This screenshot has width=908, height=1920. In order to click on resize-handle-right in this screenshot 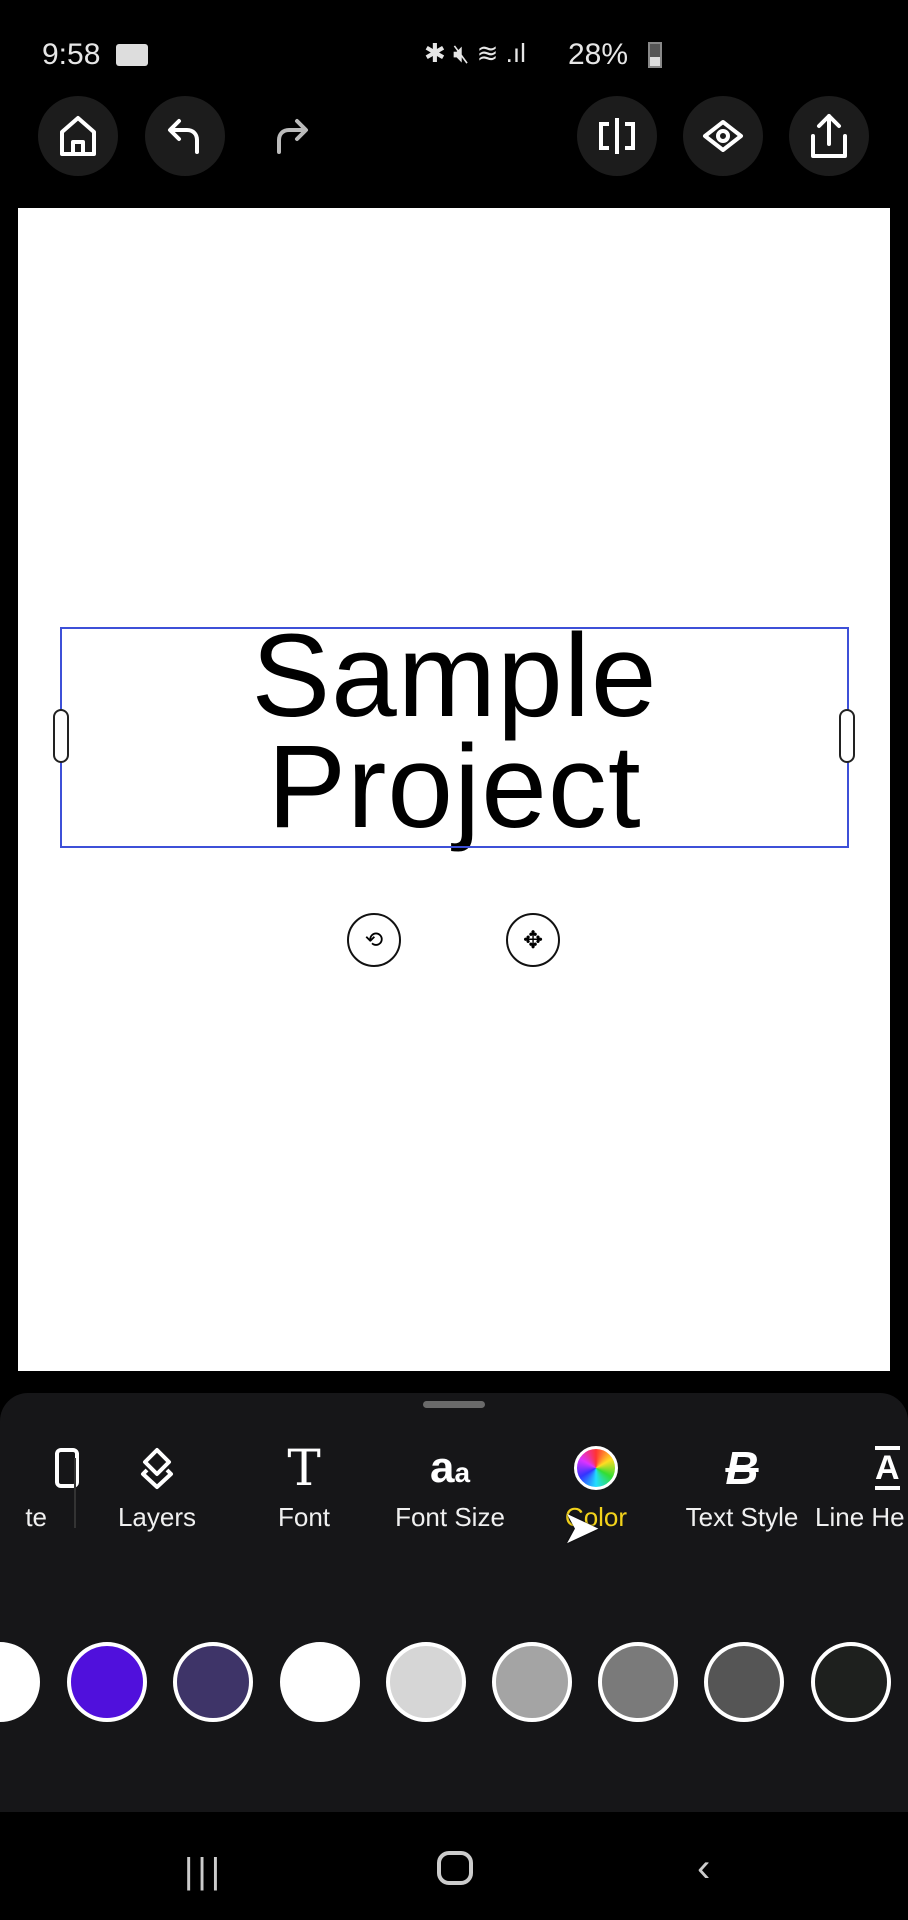, I will do `click(847, 736)`.